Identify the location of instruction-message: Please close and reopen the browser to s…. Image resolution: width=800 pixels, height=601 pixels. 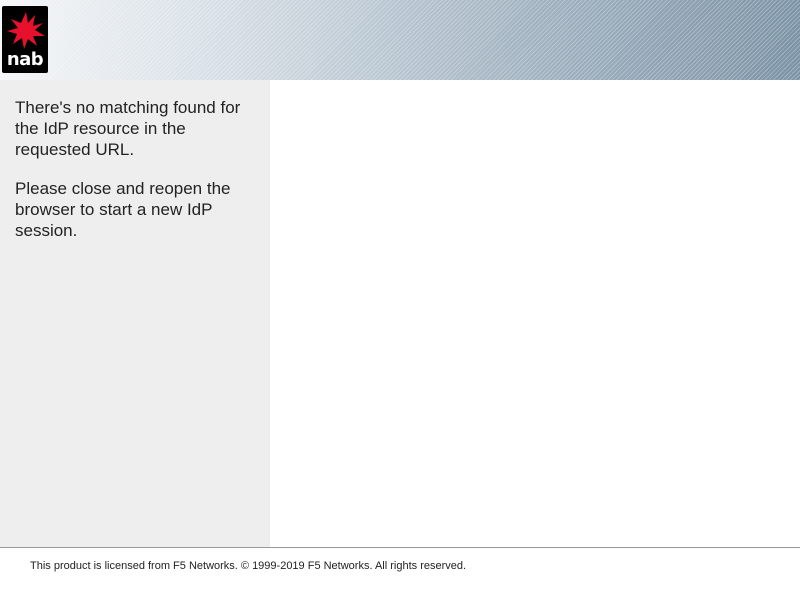
(123, 209).